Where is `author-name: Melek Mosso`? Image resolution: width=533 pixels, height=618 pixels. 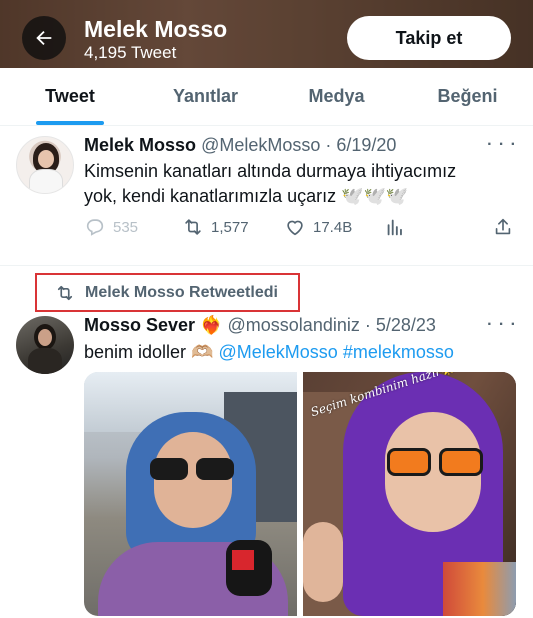 author-name: Melek Mosso is located at coordinates (140, 145).